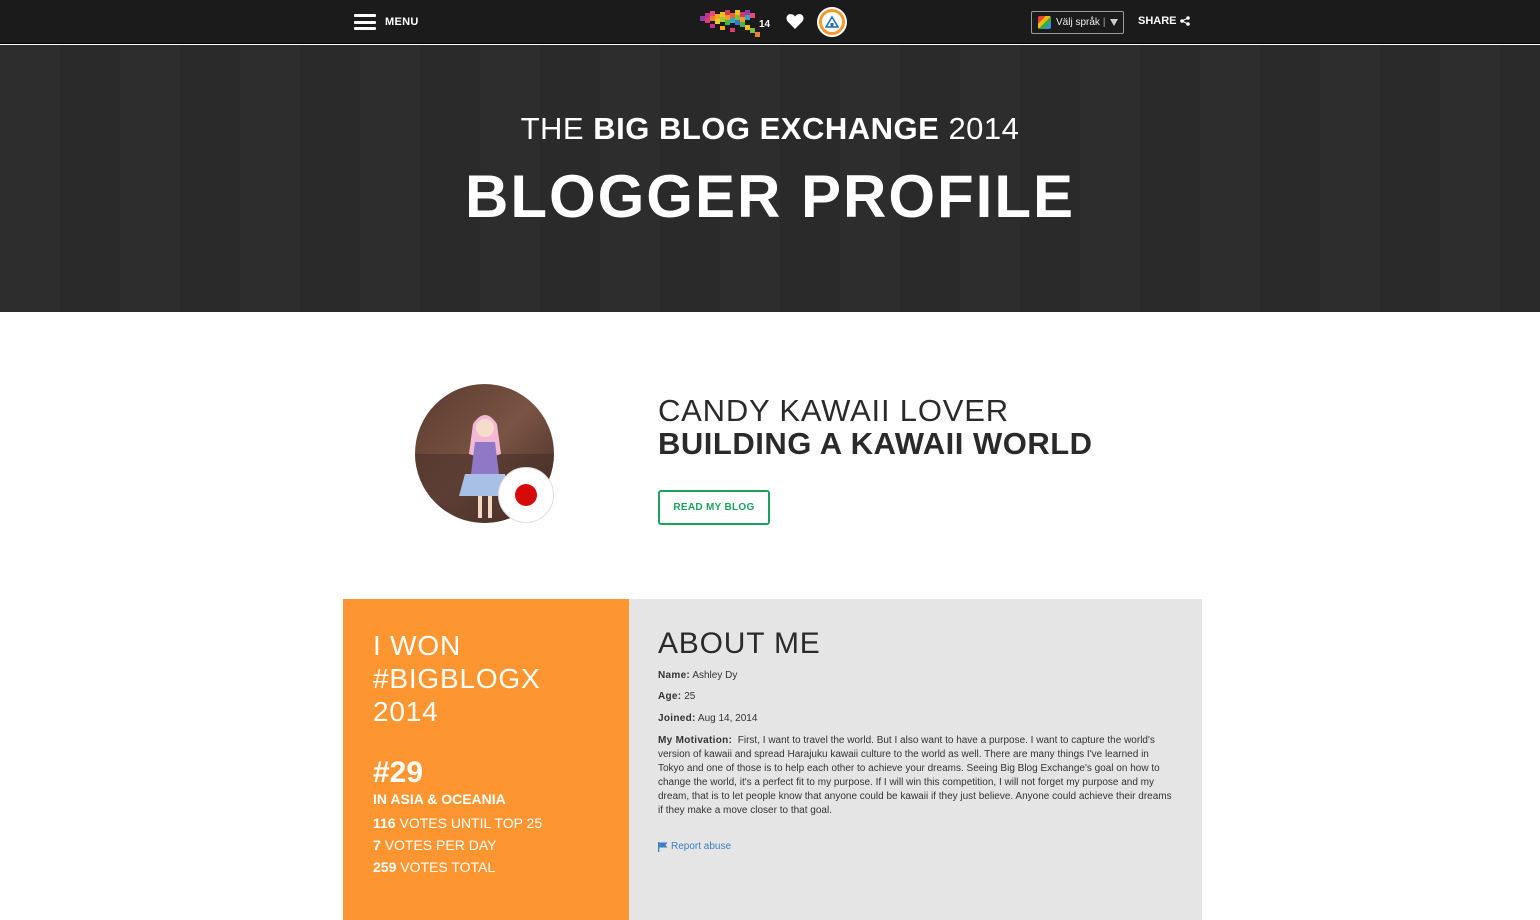  What do you see at coordinates (765, 24) in the screenshot?
I see `logo-number: 14` at bounding box center [765, 24].